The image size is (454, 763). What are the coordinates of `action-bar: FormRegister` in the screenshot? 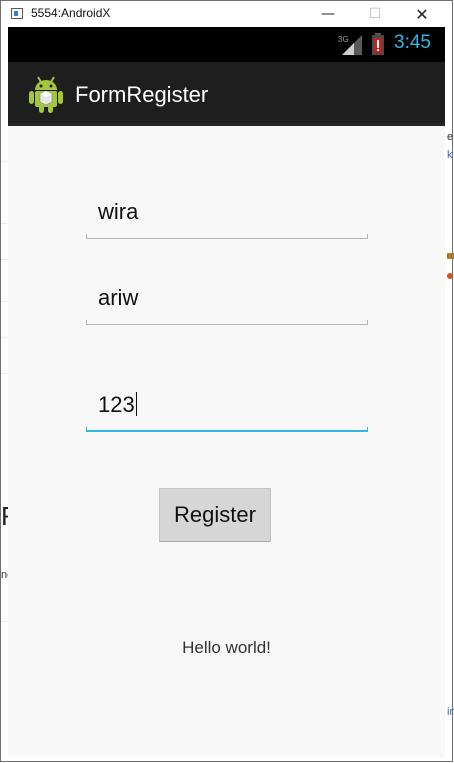 It's located at (226, 94).